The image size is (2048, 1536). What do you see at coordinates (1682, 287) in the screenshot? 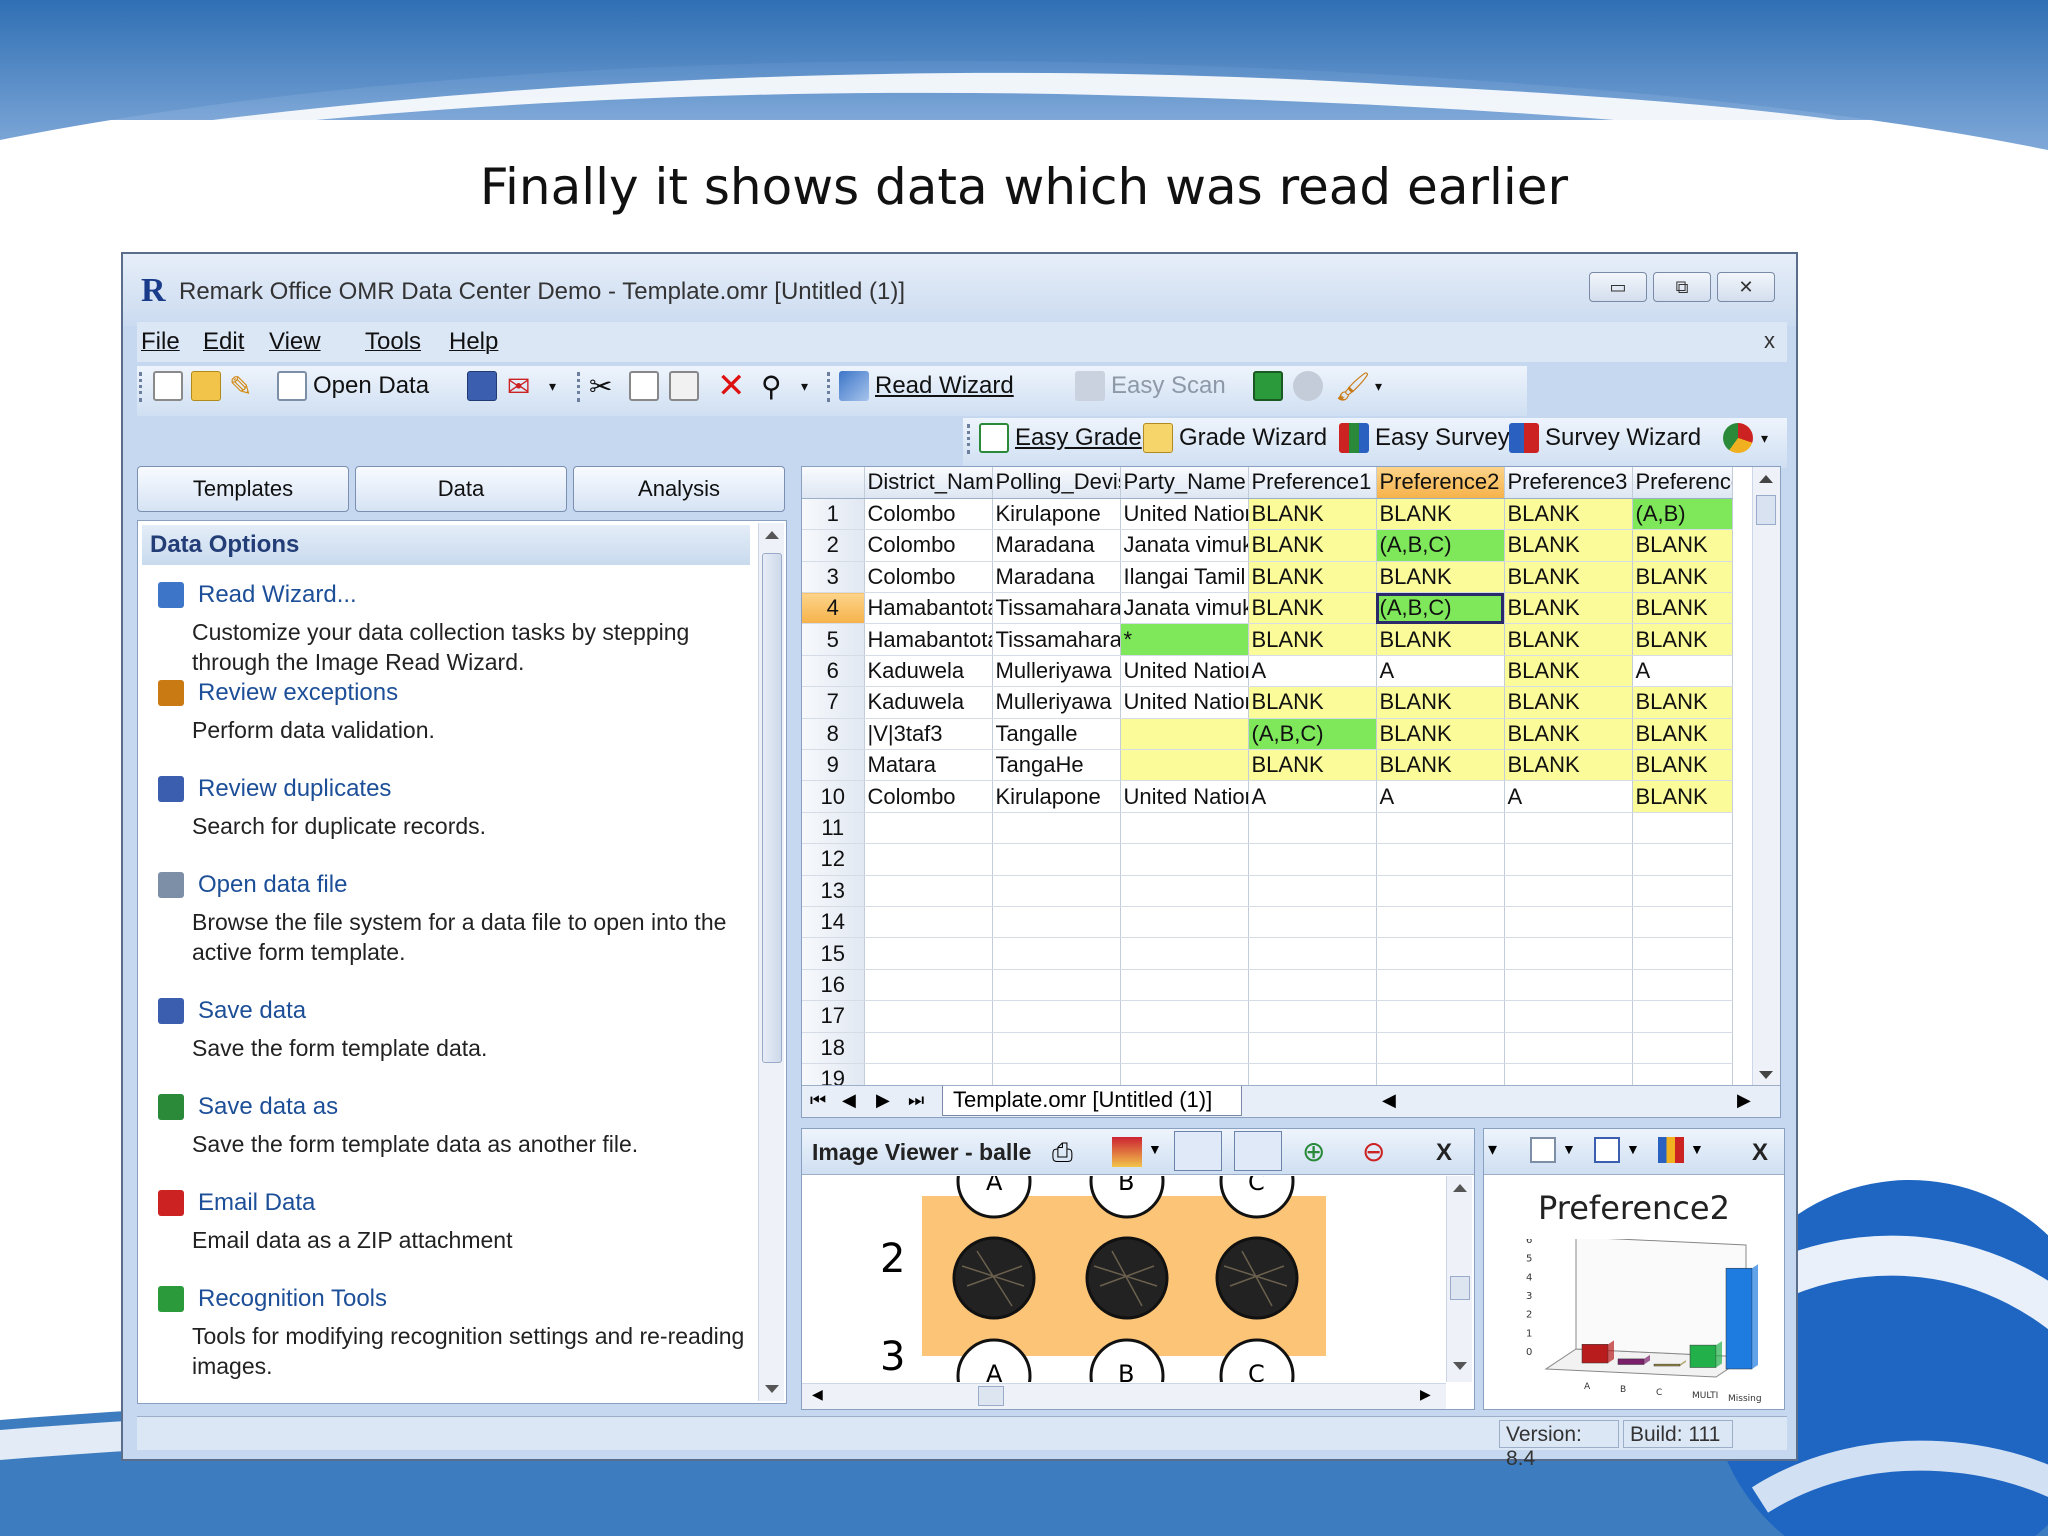
I see `maximize-button: ⧉` at bounding box center [1682, 287].